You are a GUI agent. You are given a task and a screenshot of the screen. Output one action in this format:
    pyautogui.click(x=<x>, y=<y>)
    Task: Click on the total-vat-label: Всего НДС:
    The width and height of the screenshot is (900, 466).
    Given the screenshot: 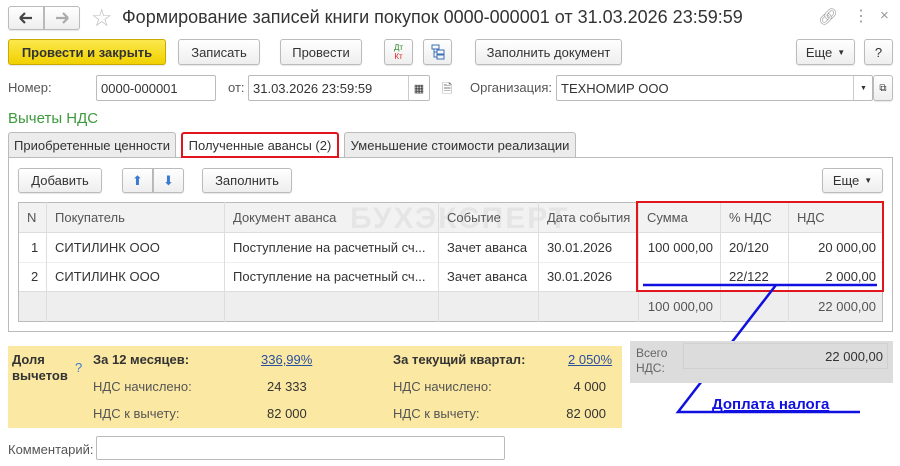 What is the action you would take?
    pyautogui.click(x=651, y=361)
    